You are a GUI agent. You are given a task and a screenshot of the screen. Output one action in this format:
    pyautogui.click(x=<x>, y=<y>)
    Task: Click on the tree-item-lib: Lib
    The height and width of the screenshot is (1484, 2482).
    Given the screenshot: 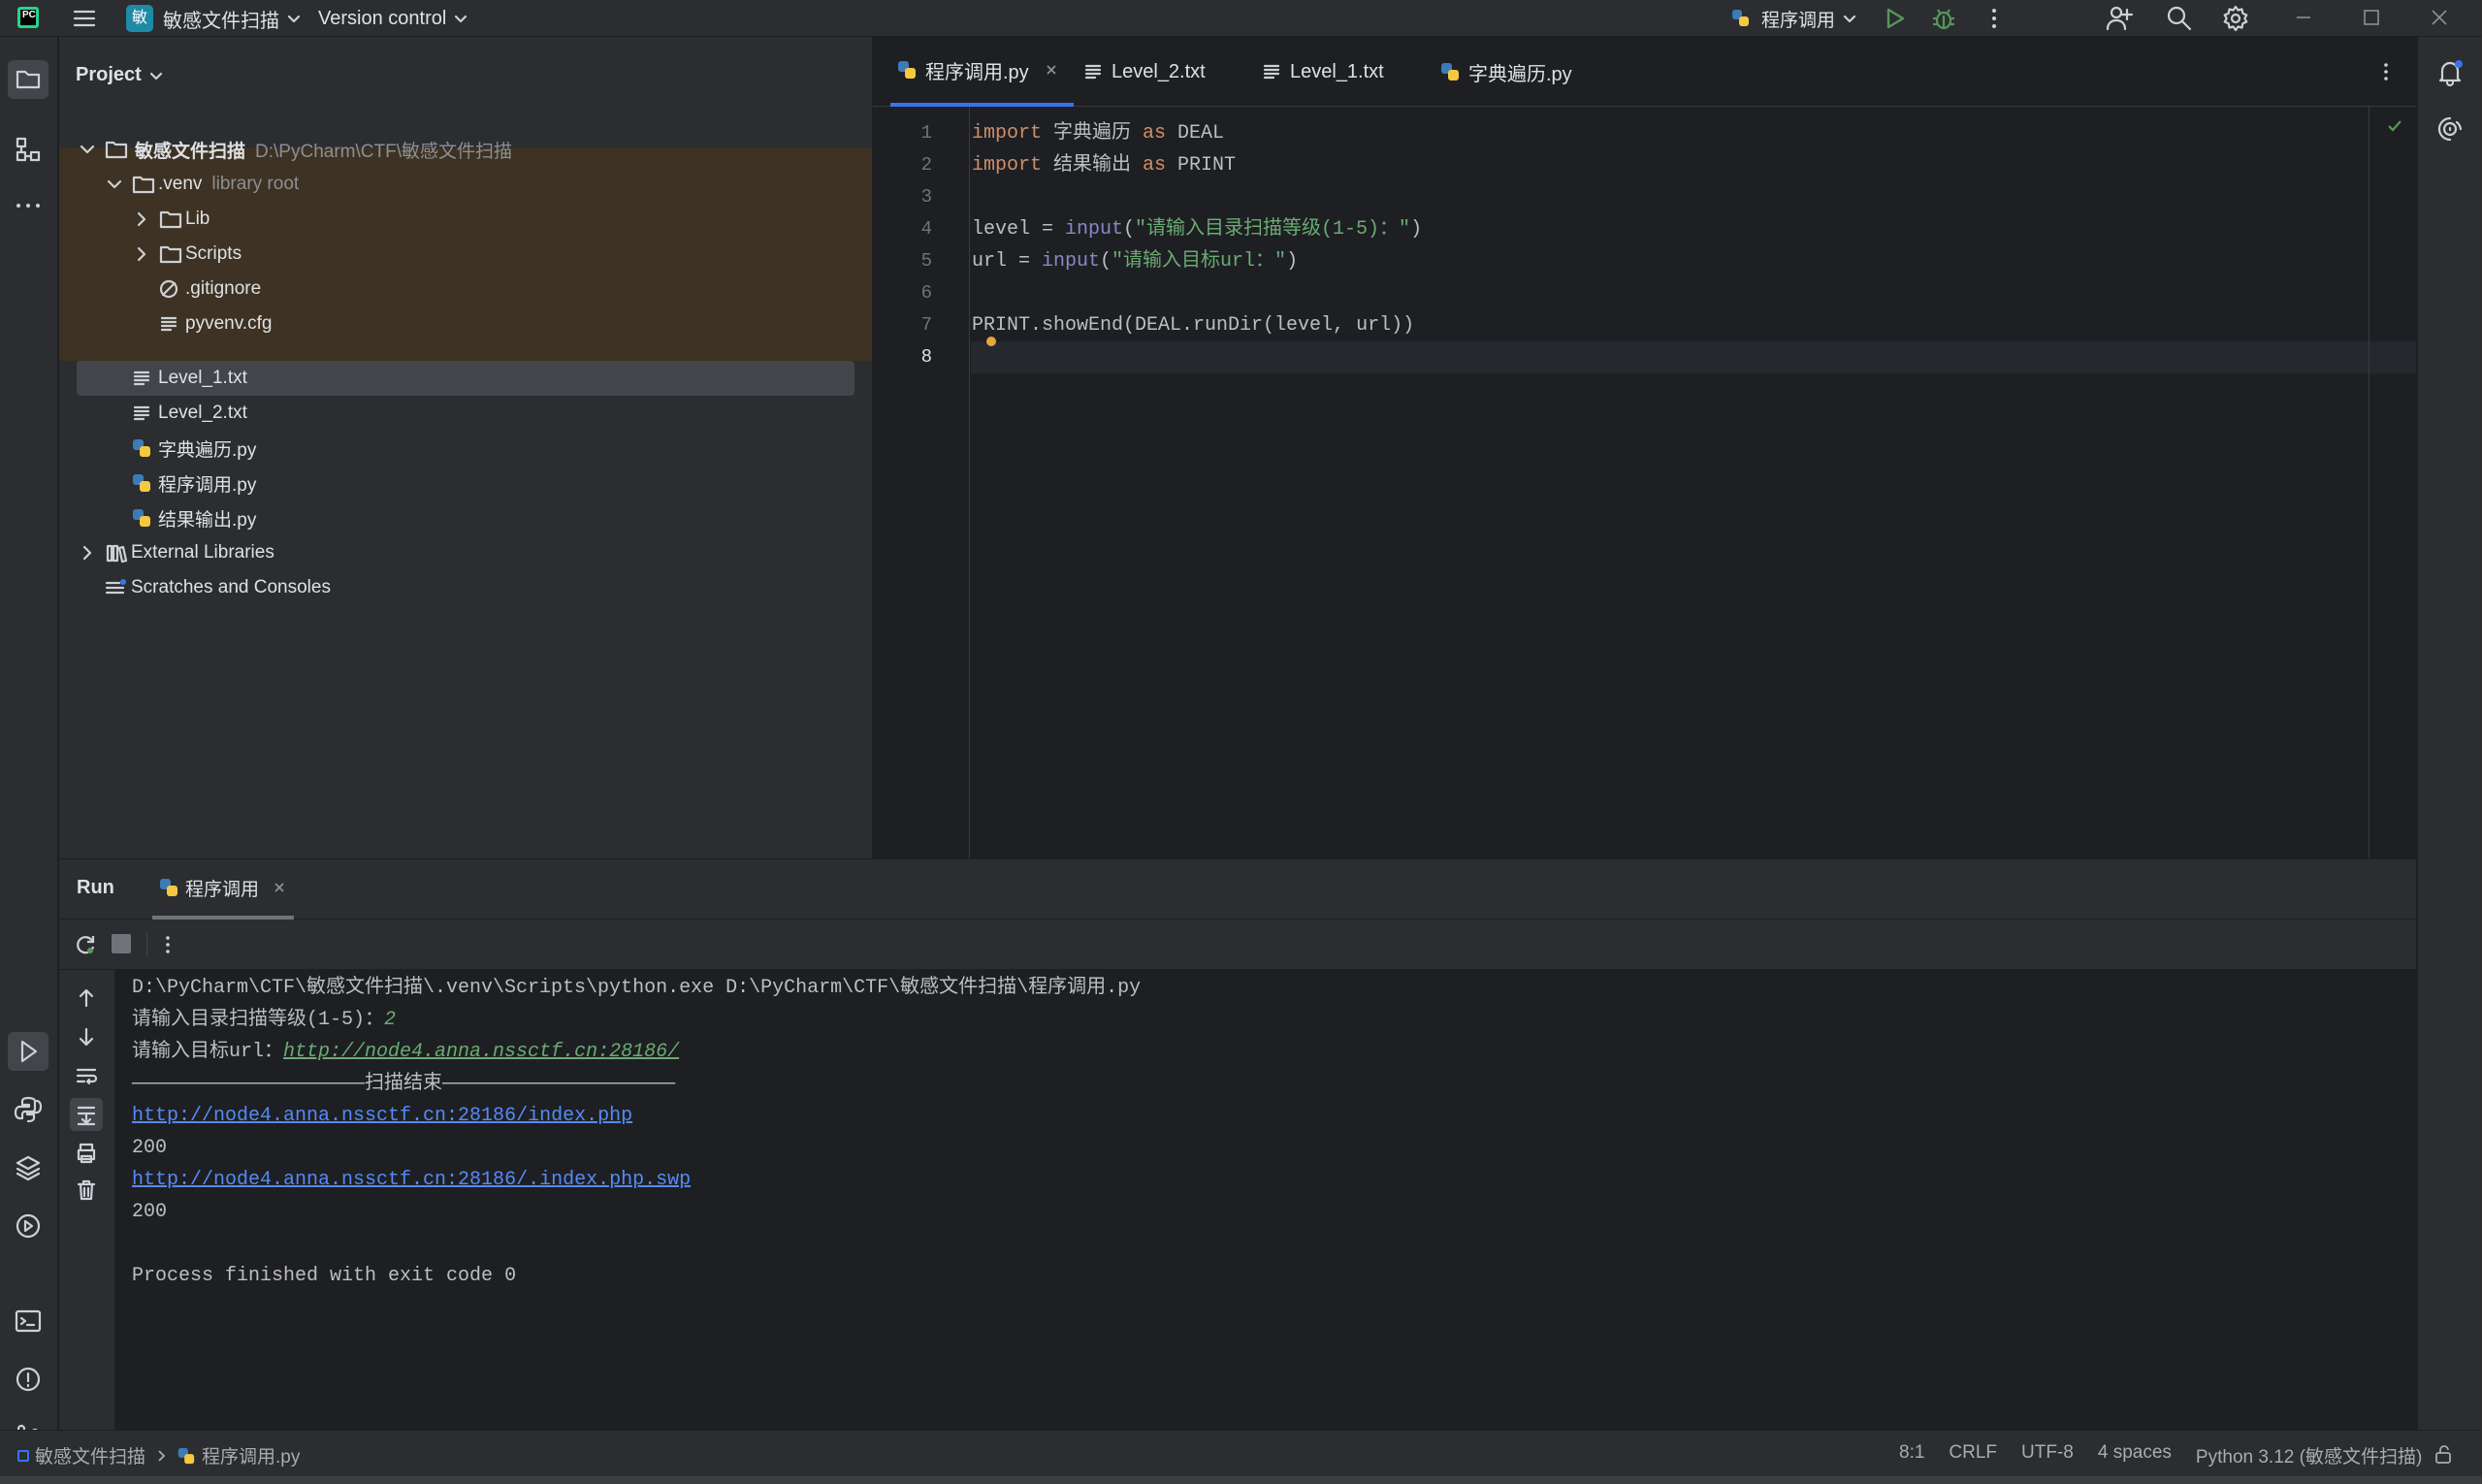 What is the action you would take?
    pyautogui.click(x=465, y=219)
    